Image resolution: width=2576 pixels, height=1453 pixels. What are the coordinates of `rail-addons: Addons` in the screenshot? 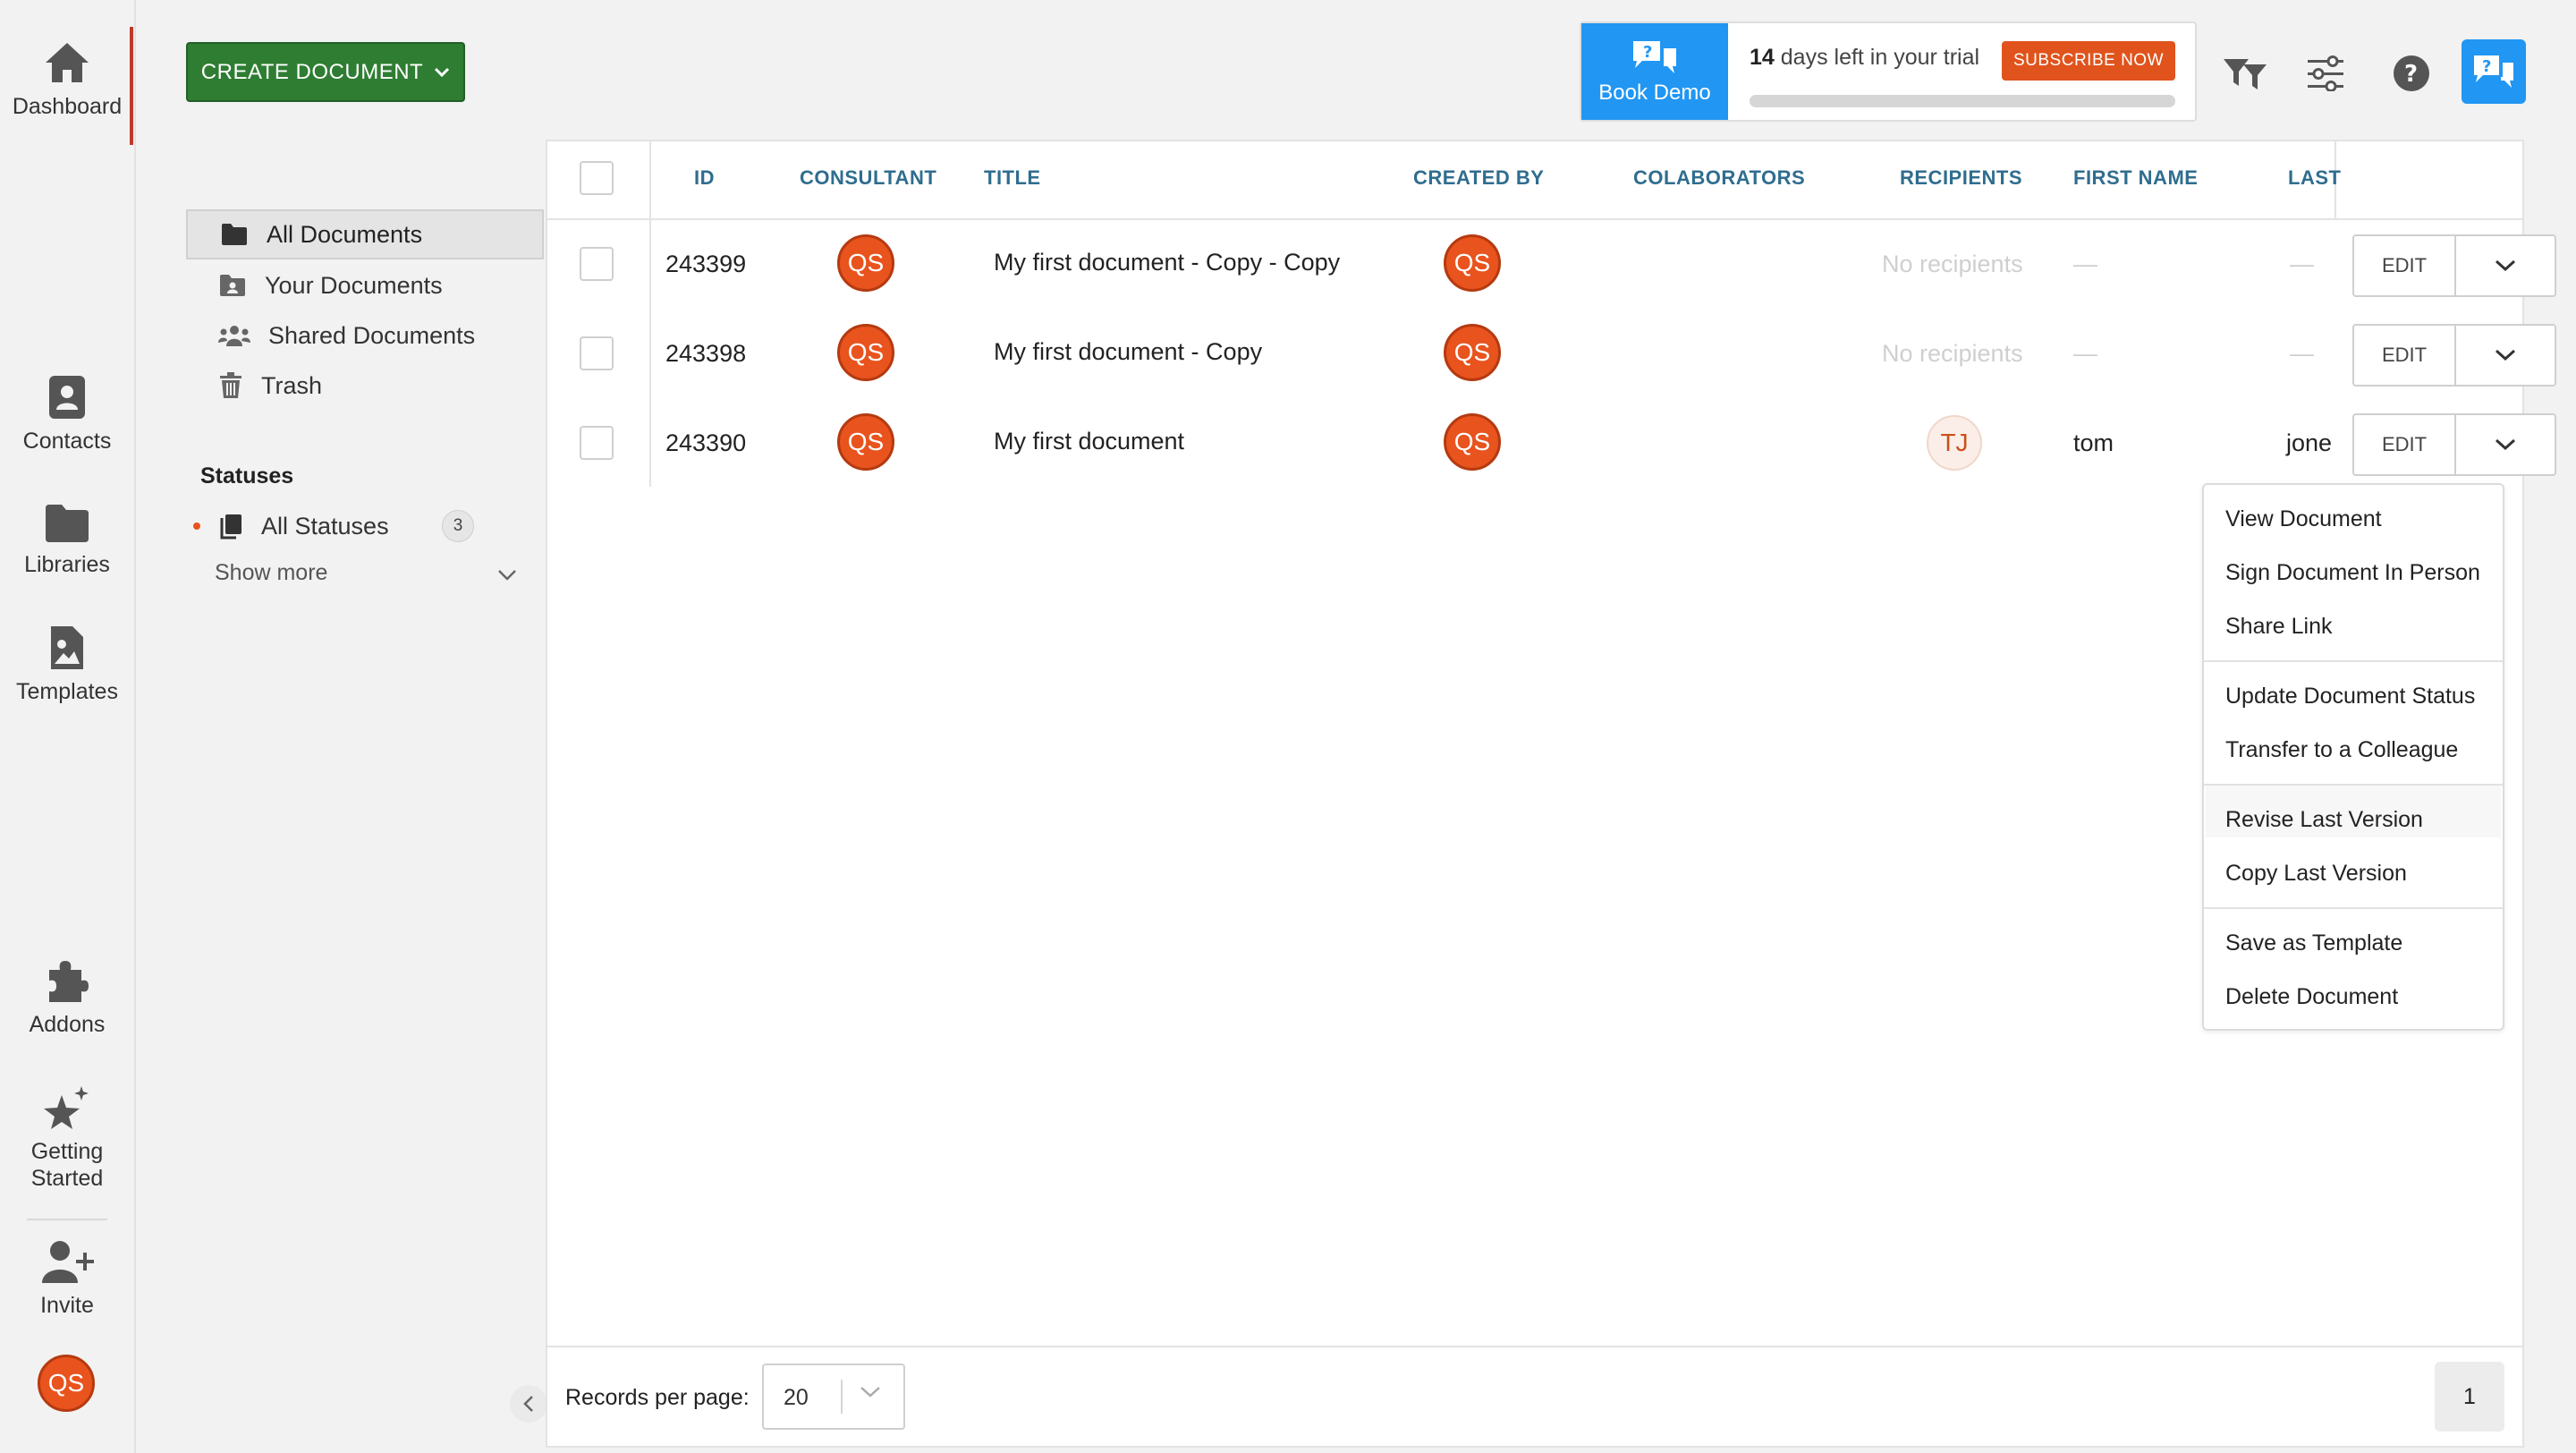 It's located at (67, 997).